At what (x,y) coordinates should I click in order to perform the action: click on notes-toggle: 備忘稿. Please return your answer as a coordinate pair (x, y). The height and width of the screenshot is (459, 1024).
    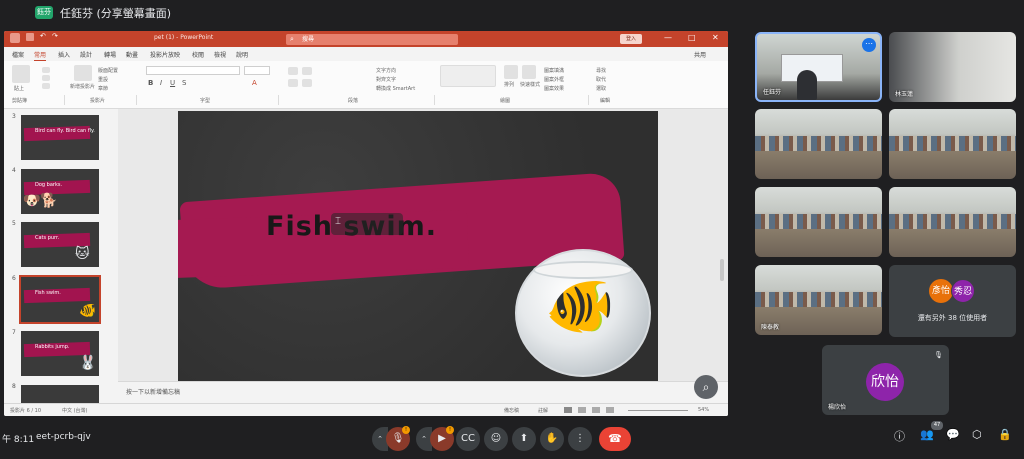
    Looking at the image, I should click on (511, 410).